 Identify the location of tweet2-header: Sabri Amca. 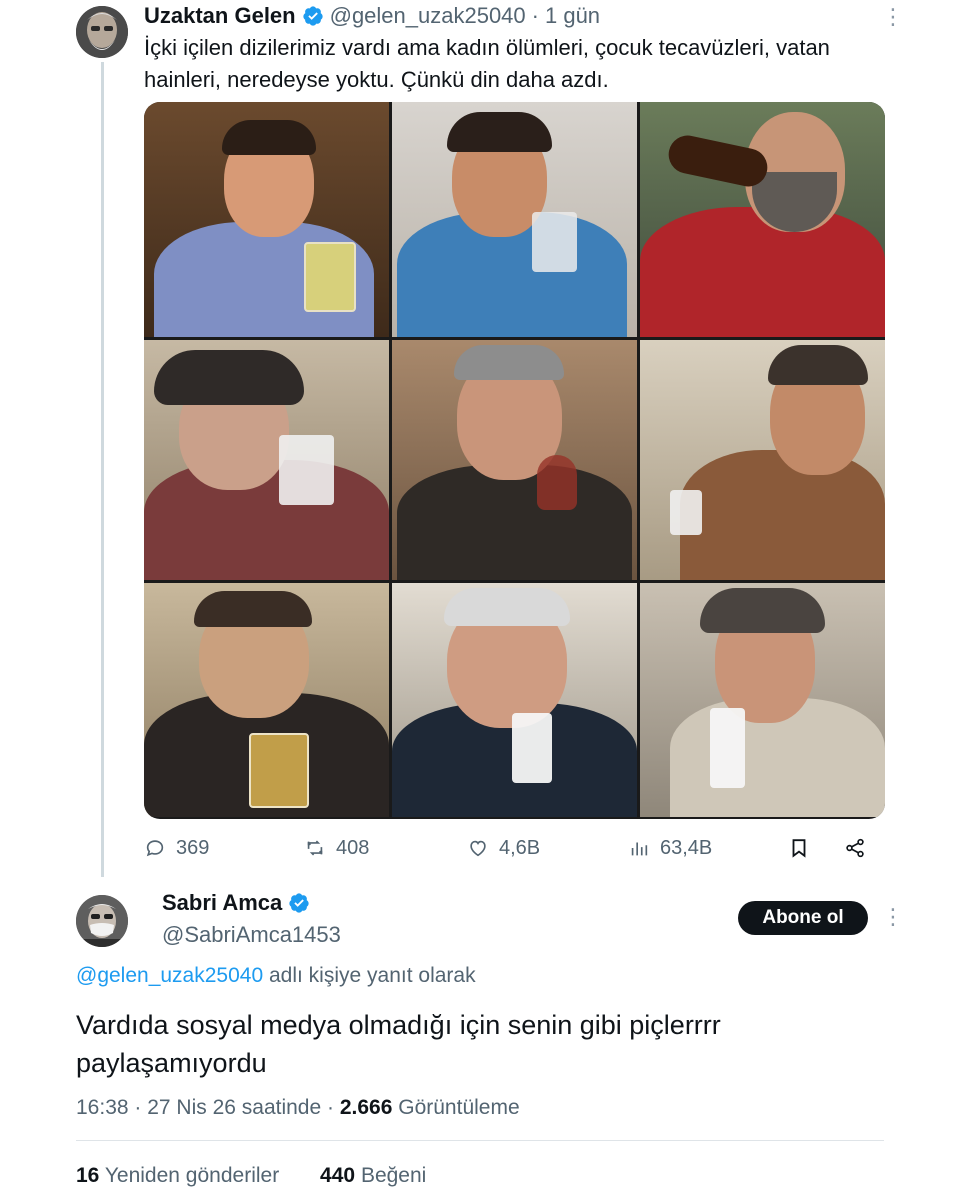
(236, 903).